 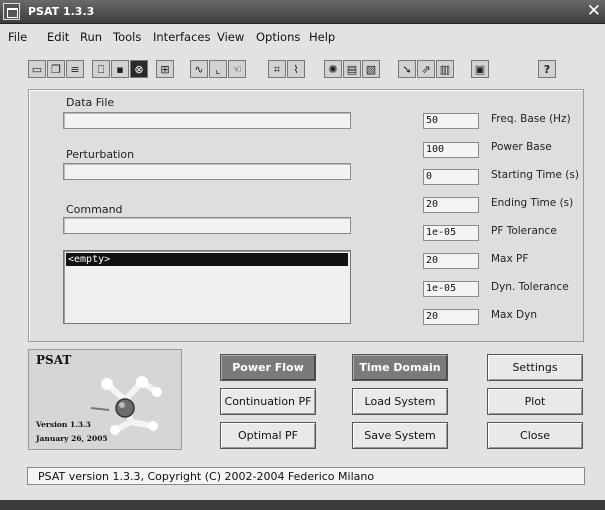 What do you see at coordinates (63, 424) in the screenshot?
I see `logo-version: Version 1.3.3` at bounding box center [63, 424].